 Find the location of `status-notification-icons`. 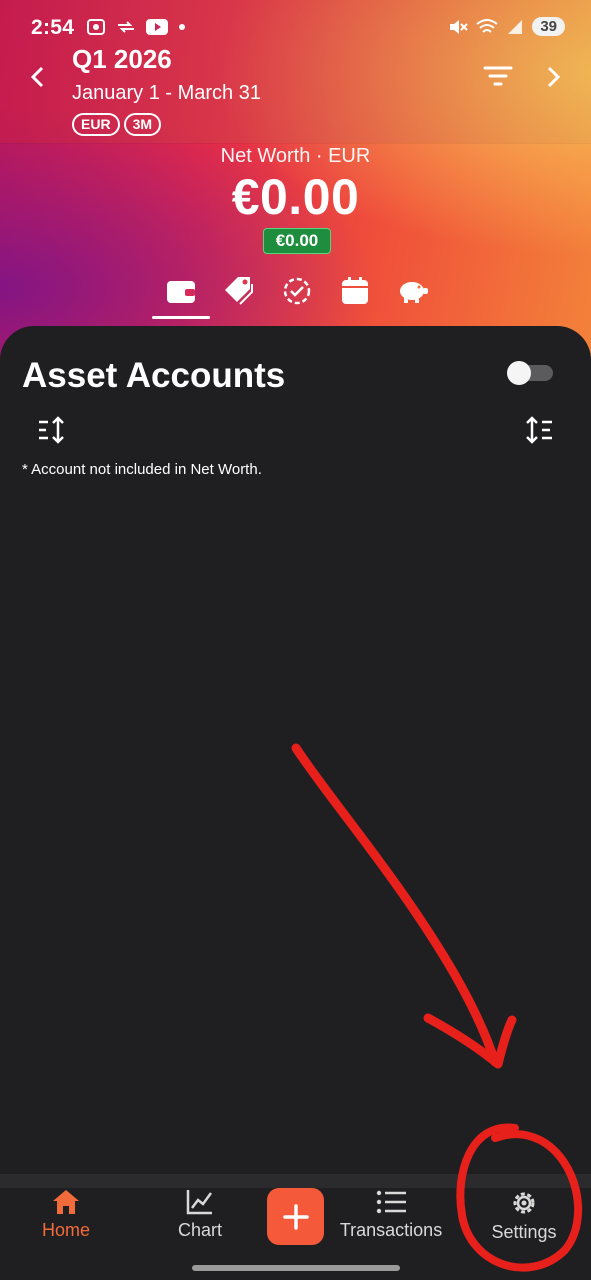

status-notification-icons is located at coordinates (136, 27).